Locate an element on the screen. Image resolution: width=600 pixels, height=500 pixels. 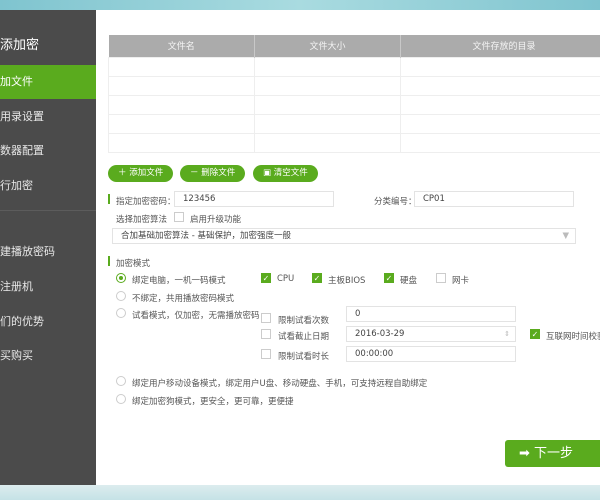
sidebar-item-register: 注册机 is located at coordinates (48, 287).